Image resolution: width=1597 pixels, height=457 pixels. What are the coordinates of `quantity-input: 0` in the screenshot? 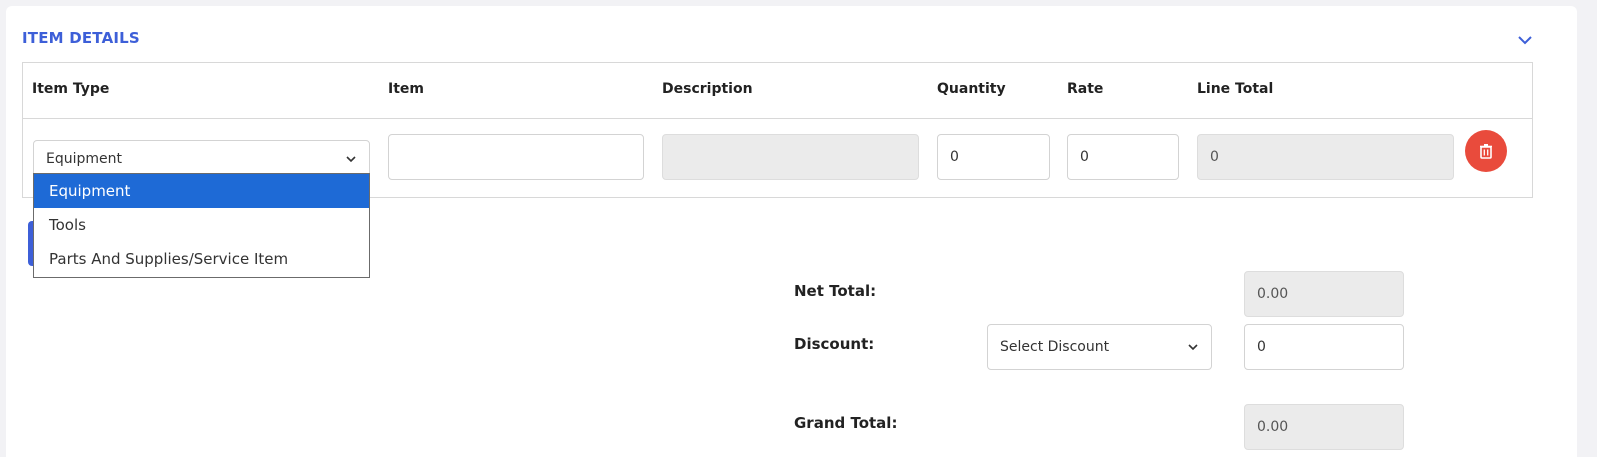 It's located at (993, 157).